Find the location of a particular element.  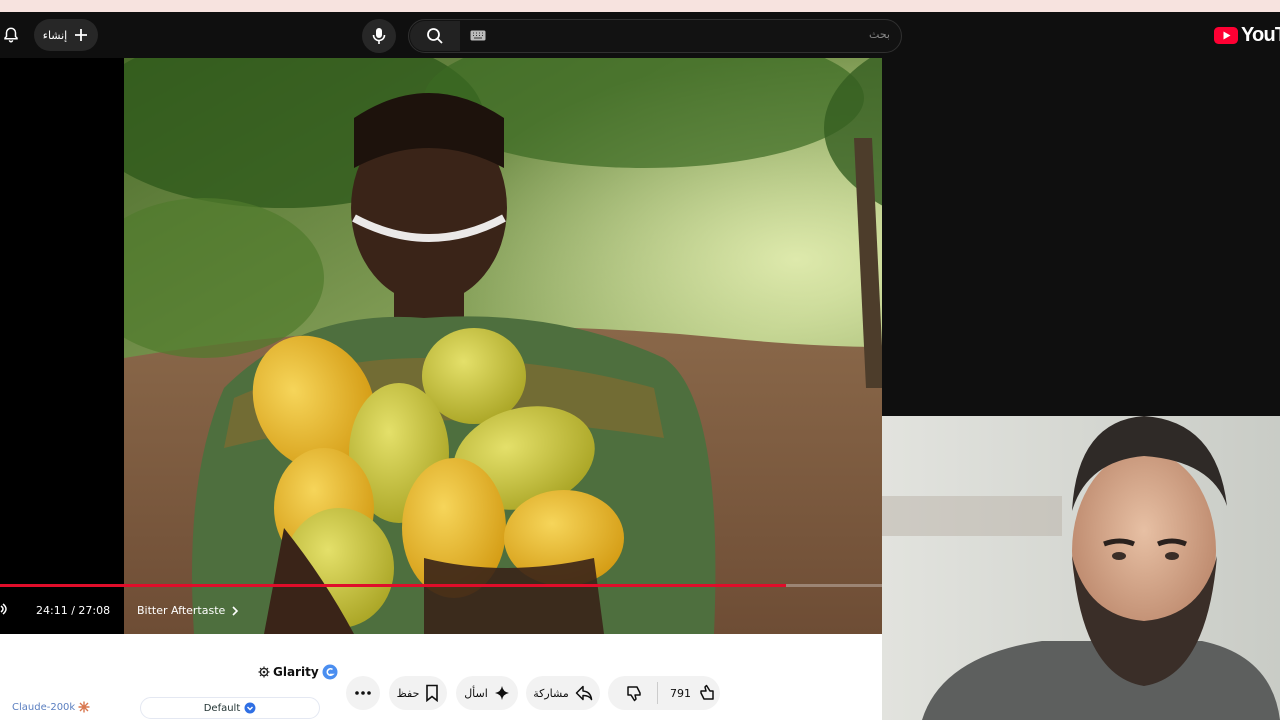

volume-icon is located at coordinates (6, 609).